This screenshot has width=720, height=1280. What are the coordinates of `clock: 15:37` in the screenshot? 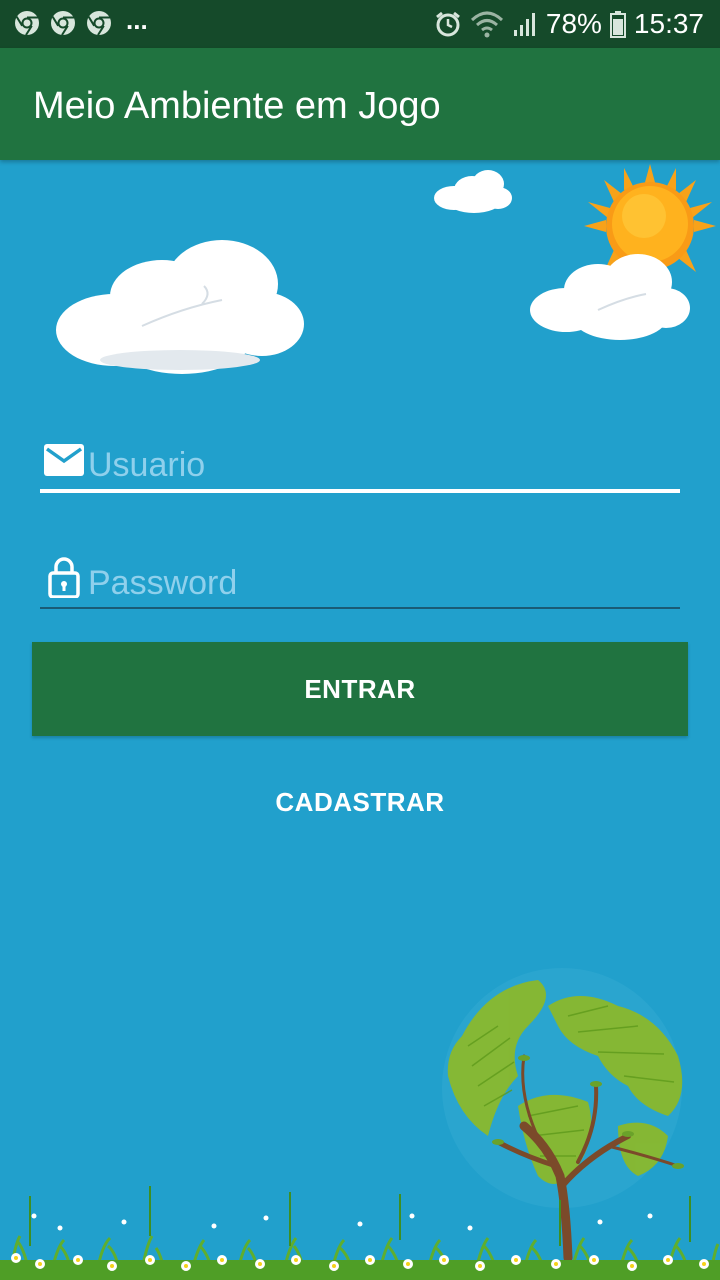 It's located at (668, 23).